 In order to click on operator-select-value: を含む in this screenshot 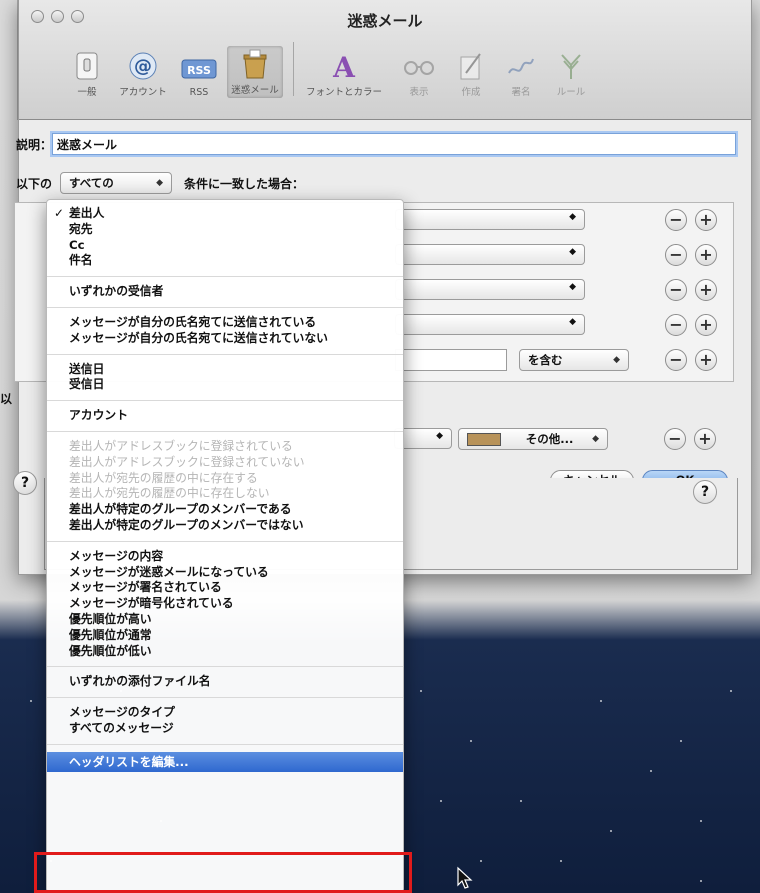, I will do `click(545, 360)`.